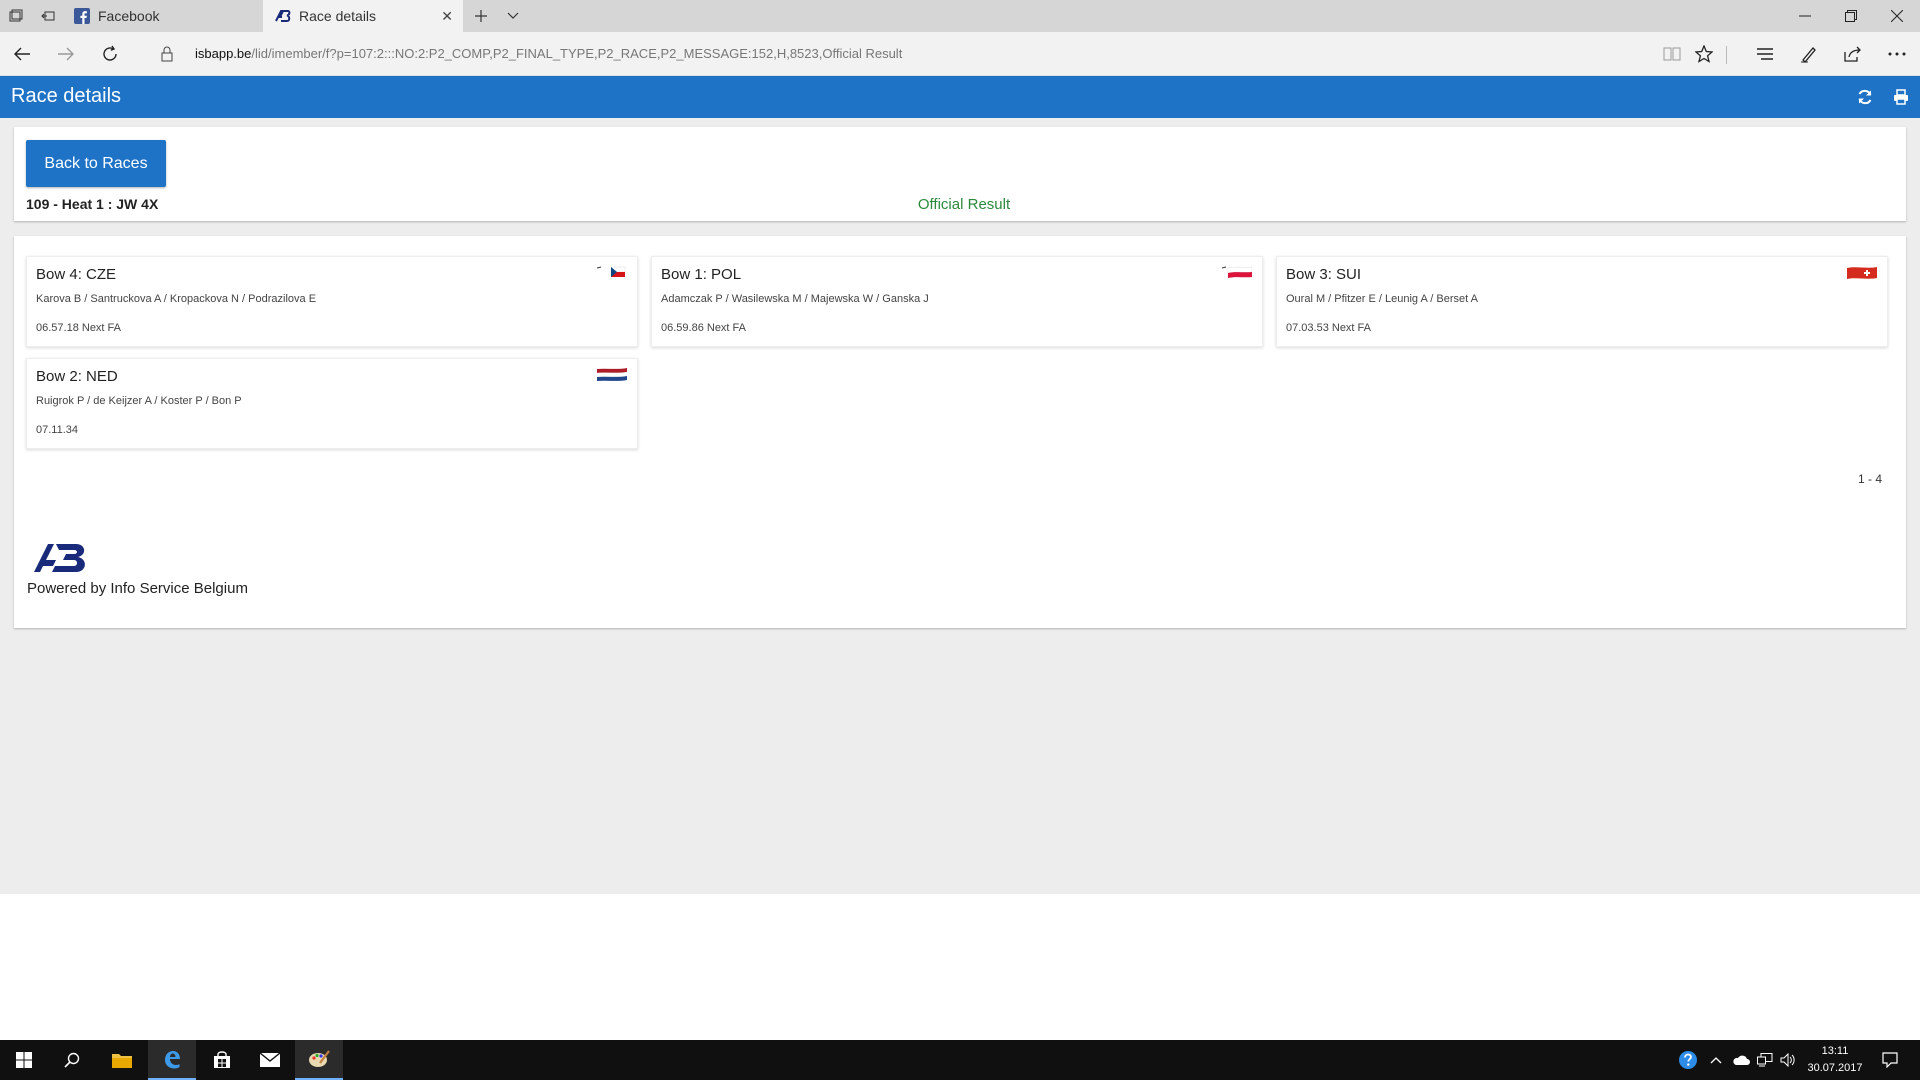 The width and height of the screenshot is (1920, 1080). Describe the element at coordinates (172, 1060) in the screenshot. I see `edge-browser-icon` at that location.